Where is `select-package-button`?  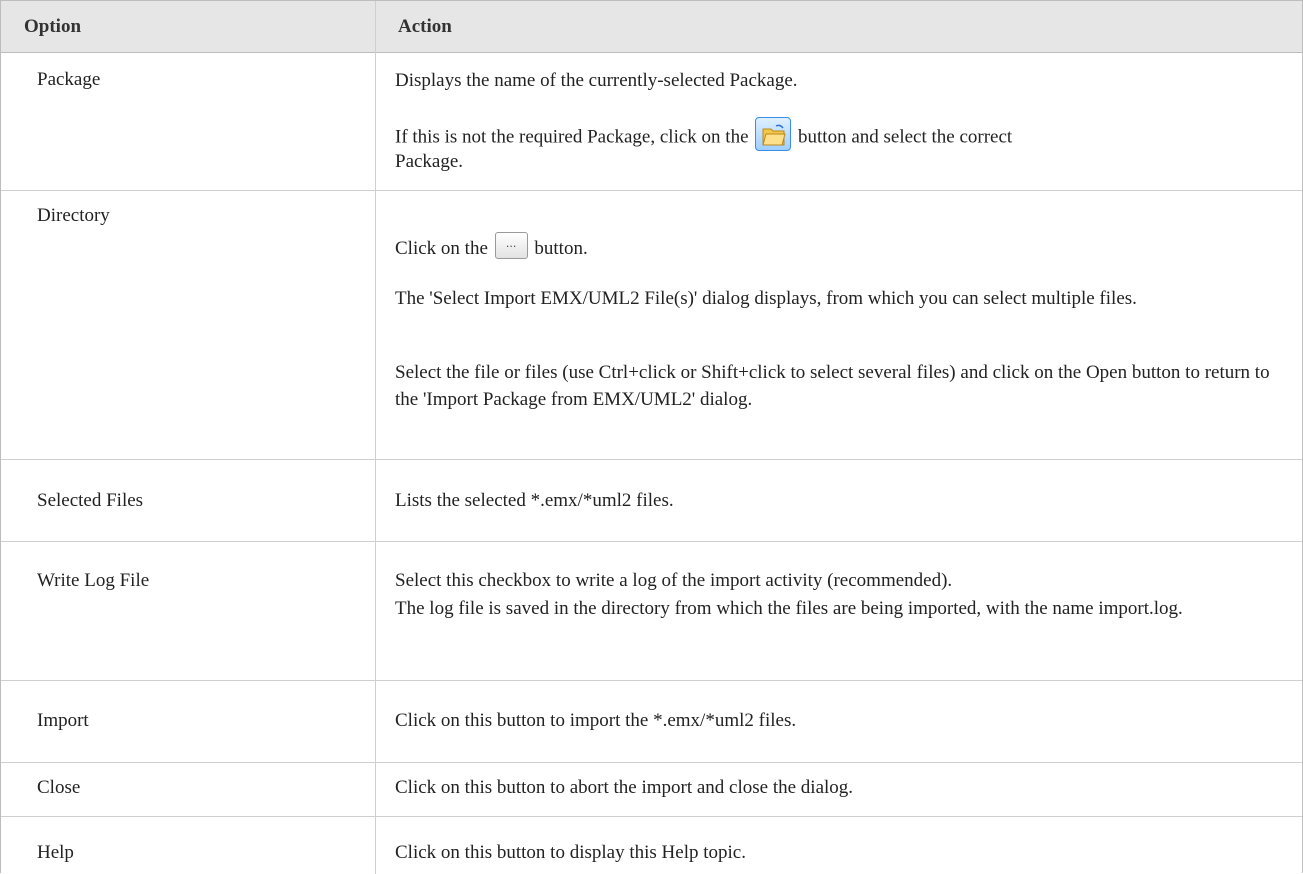
select-package-button is located at coordinates (773, 134).